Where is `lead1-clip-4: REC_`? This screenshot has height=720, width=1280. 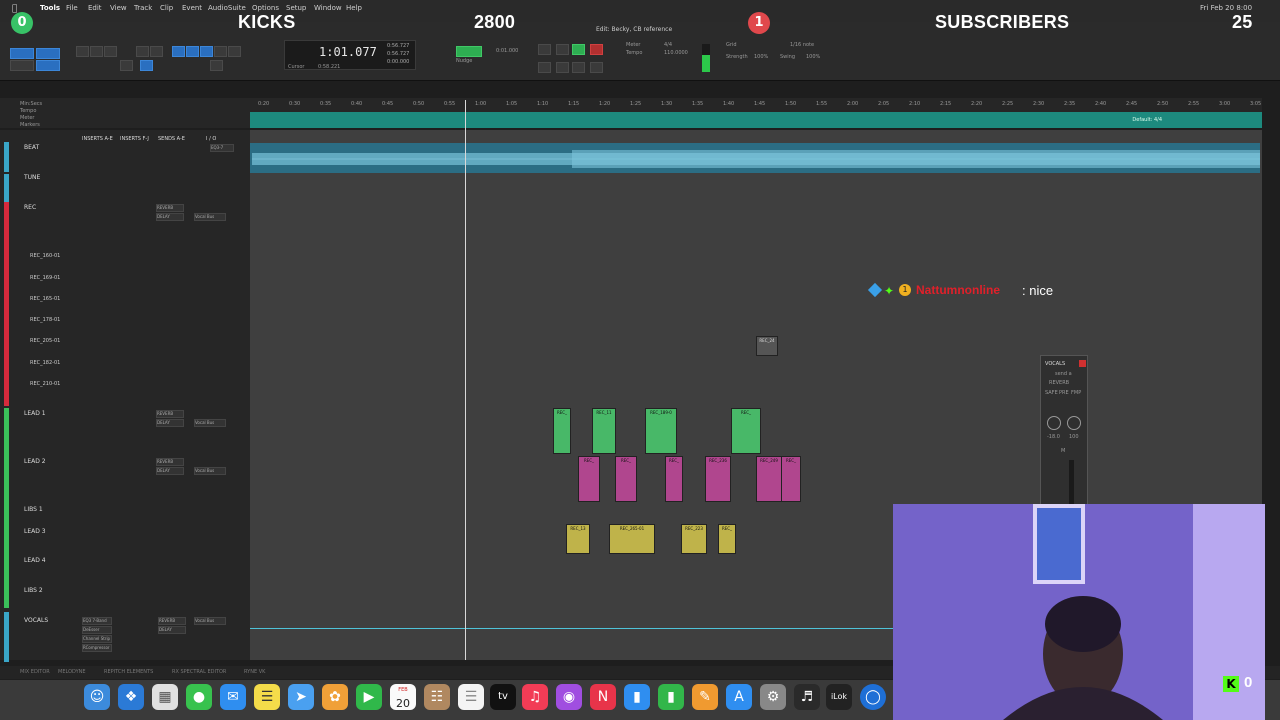 lead1-clip-4: REC_ is located at coordinates (746, 431).